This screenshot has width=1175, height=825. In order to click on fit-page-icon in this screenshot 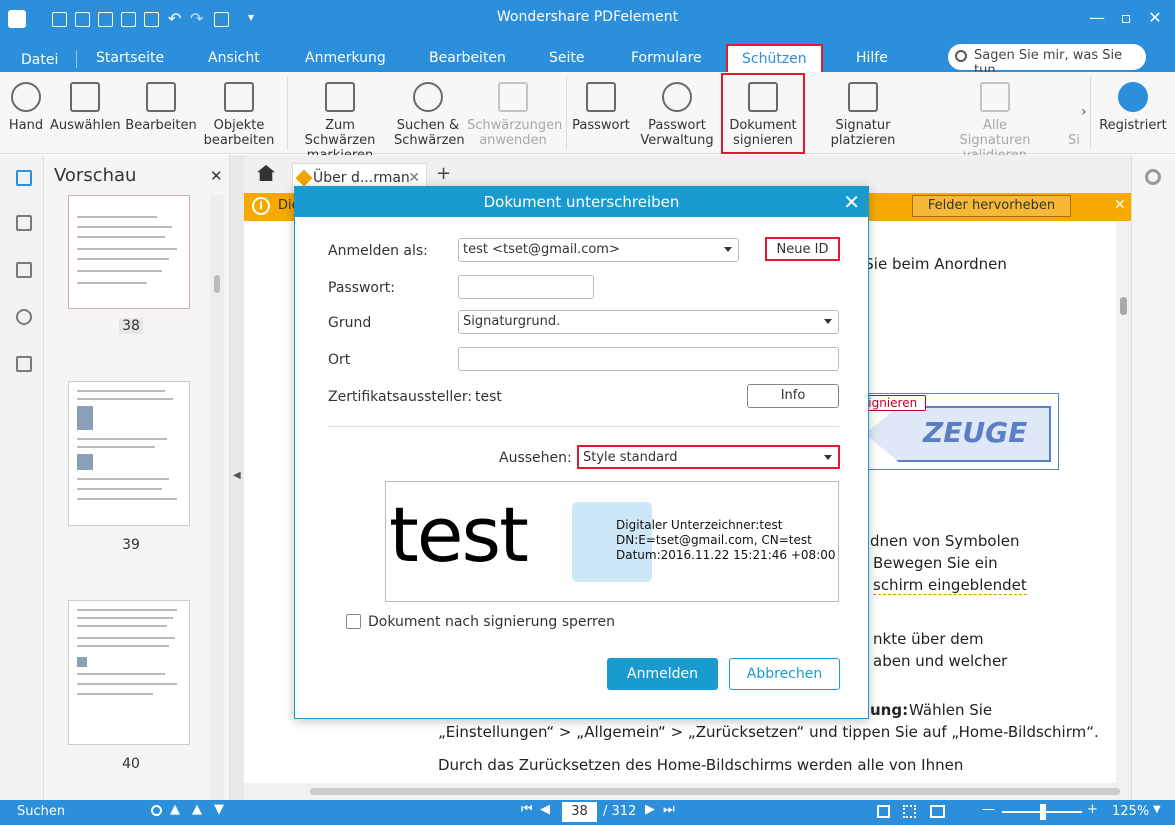, I will do `click(909, 811)`.